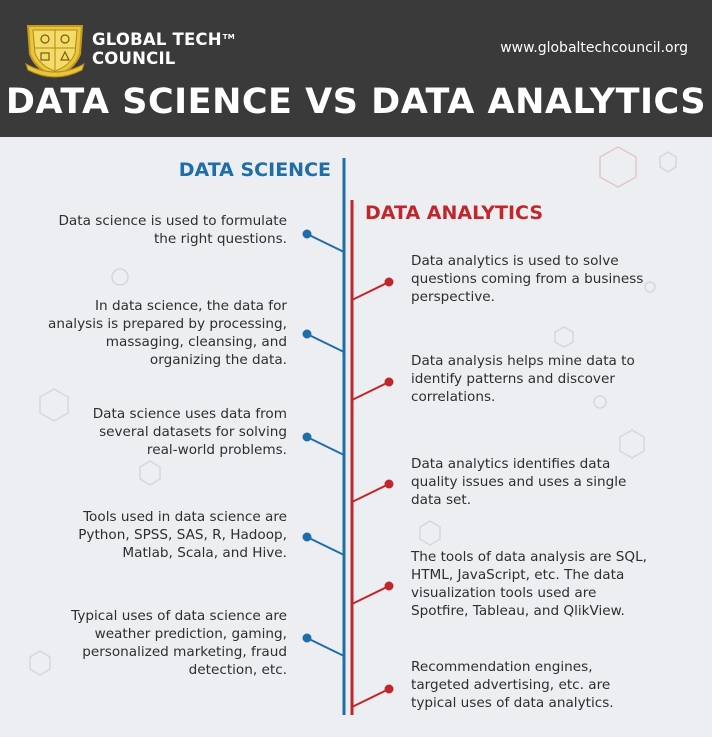 This screenshot has height=737, width=712. What do you see at coordinates (204, 553) in the screenshot?
I see `item-text-line: Matlab, Scala, and Hive.` at bounding box center [204, 553].